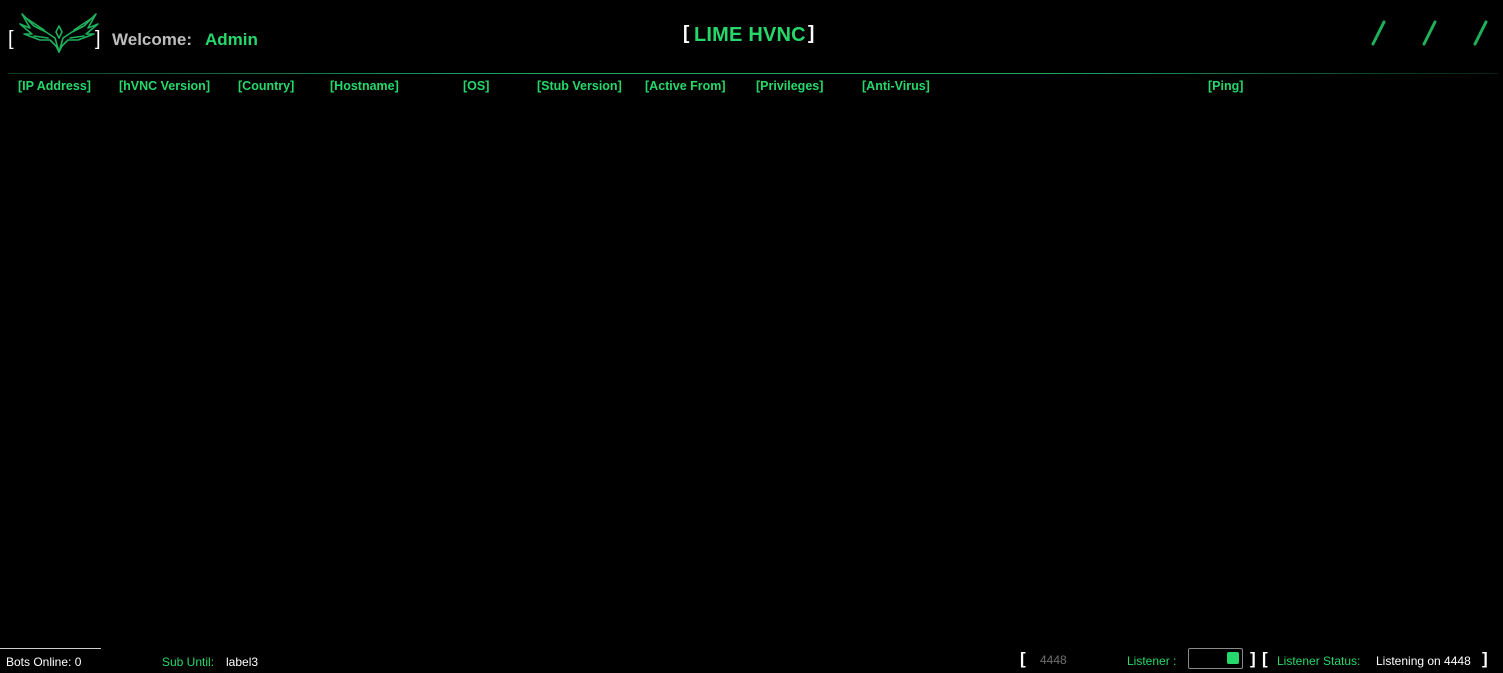 This screenshot has width=1503, height=673. What do you see at coordinates (1485, 658) in the screenshot?
I see `status-bracket-right: ]` at bounding box center [1485, 658].